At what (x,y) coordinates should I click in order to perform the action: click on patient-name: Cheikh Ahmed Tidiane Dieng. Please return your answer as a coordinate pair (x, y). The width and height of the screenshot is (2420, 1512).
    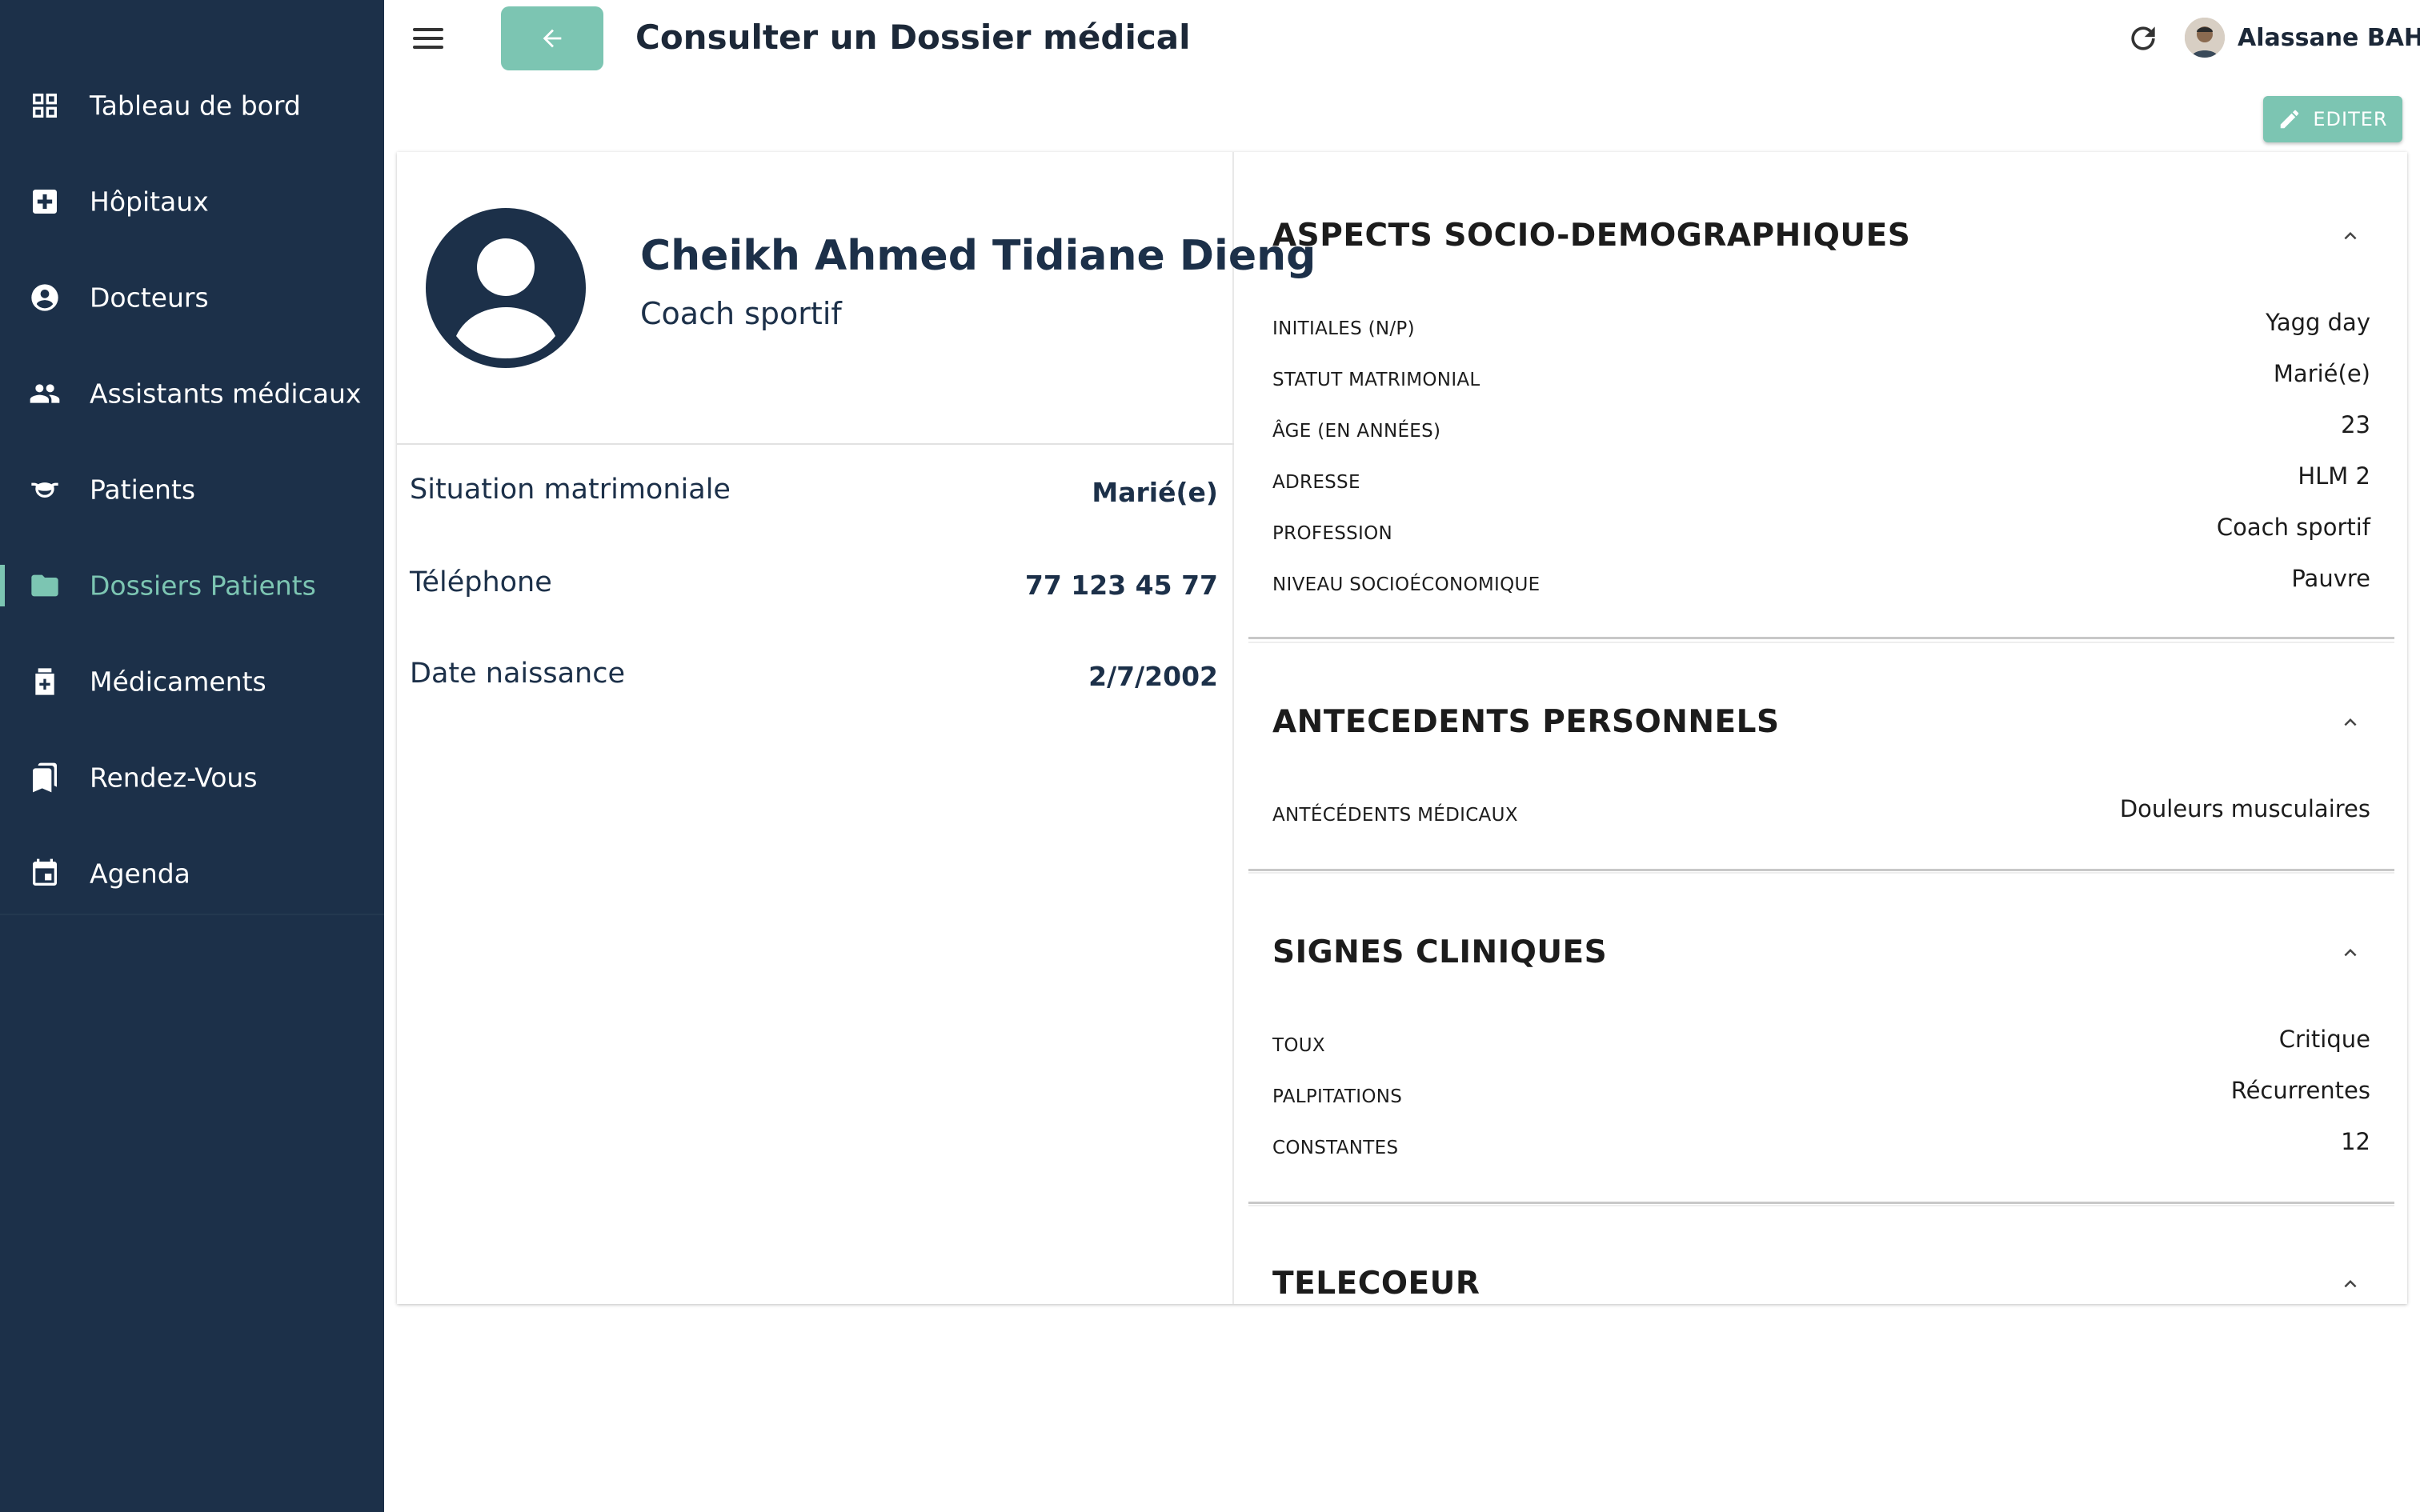
    Looking at the image, I should click on (978, 256).